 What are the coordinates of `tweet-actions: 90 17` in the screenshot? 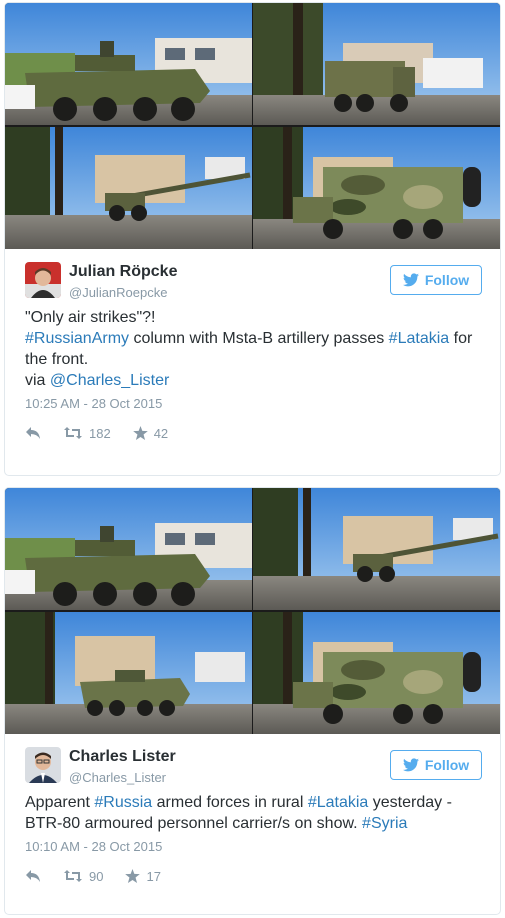 It's located at (252, 876).